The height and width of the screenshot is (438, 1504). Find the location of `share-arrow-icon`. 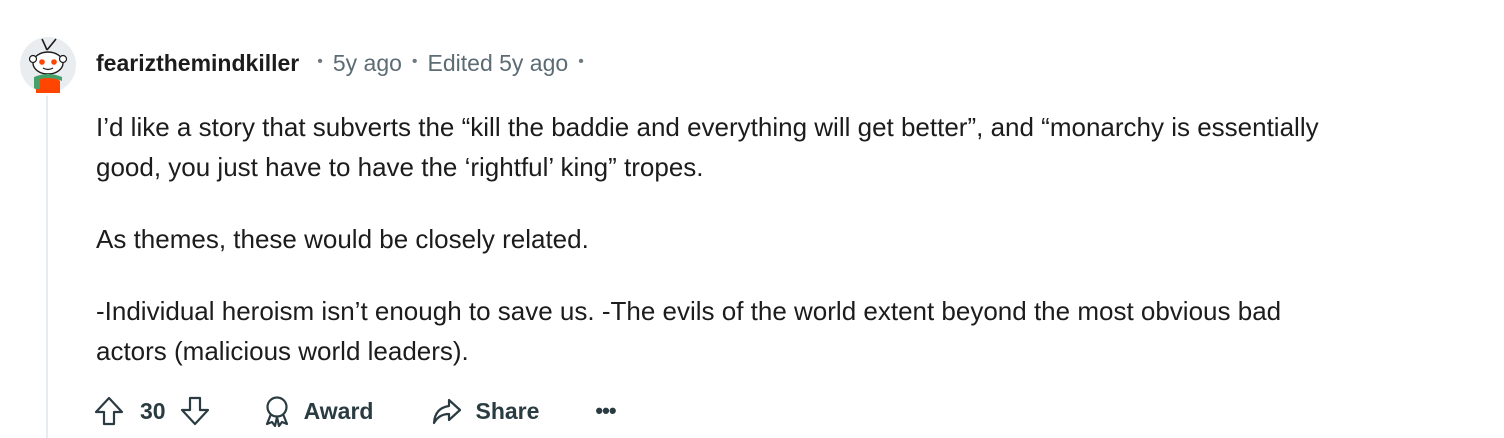

share-arrow-icon is located at coordinates (447, 411).